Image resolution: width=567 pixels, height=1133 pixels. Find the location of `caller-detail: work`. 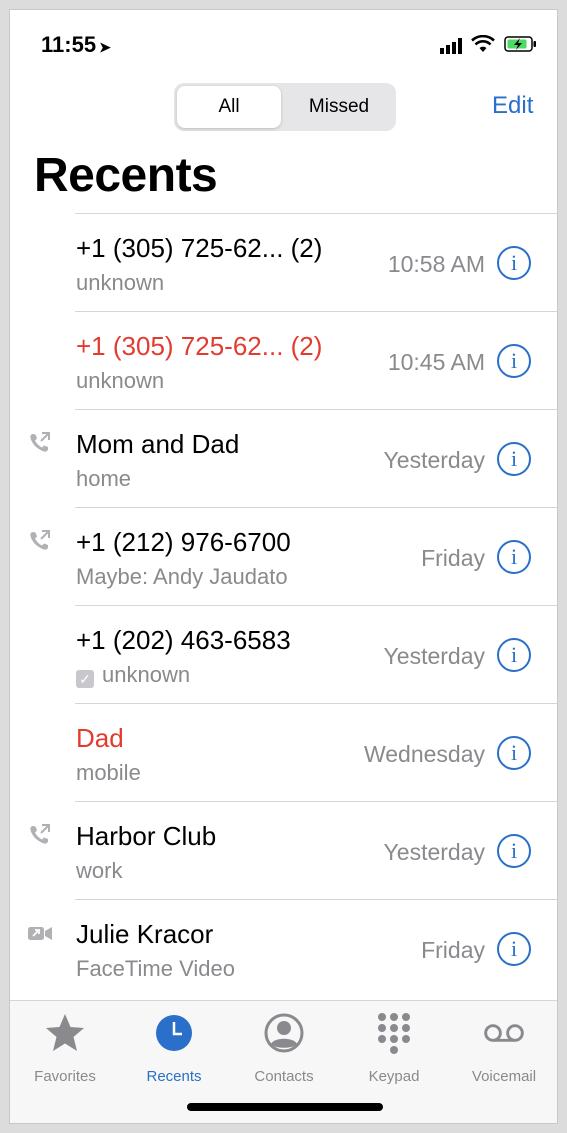

caller-detail: work is located at coordinates (99, 870).